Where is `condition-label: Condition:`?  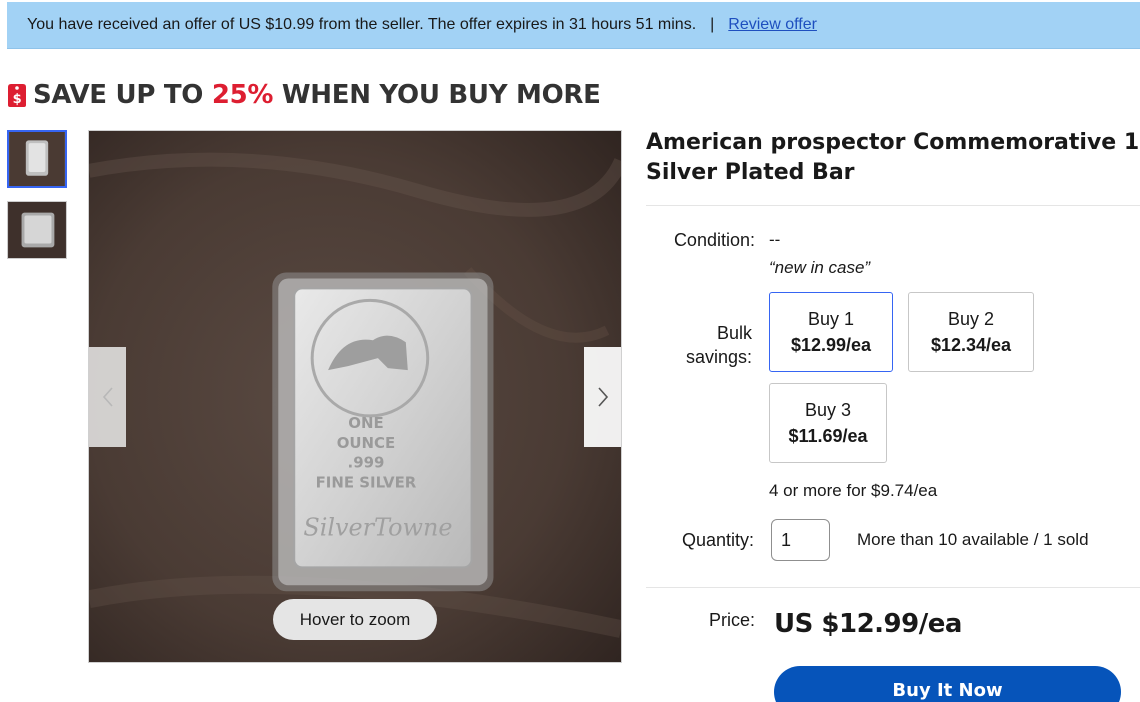
condition-label: Condition: is located at coordinates (714, 240).